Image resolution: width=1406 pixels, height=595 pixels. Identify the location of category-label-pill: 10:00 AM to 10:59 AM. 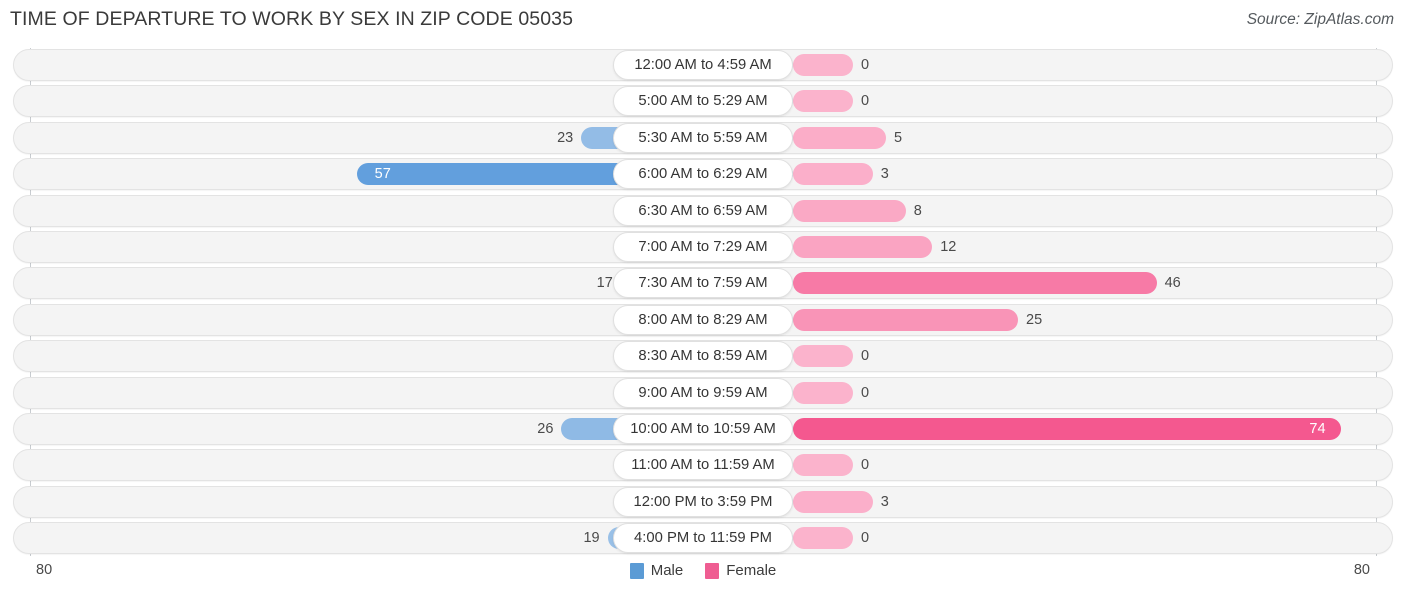
(703, 429).